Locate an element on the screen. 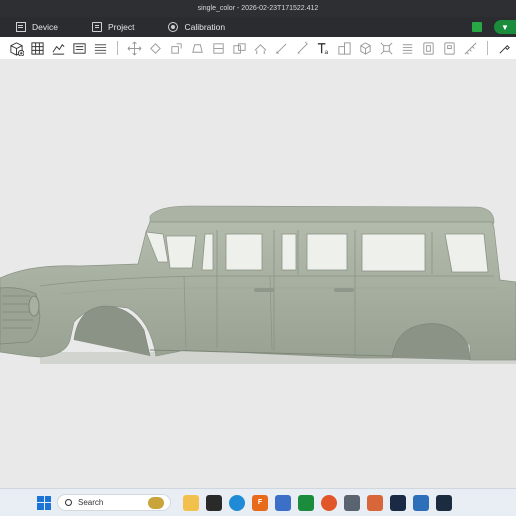 This screenshot has width=516, height=516. scale-icon is located at coordinates (176, 48).